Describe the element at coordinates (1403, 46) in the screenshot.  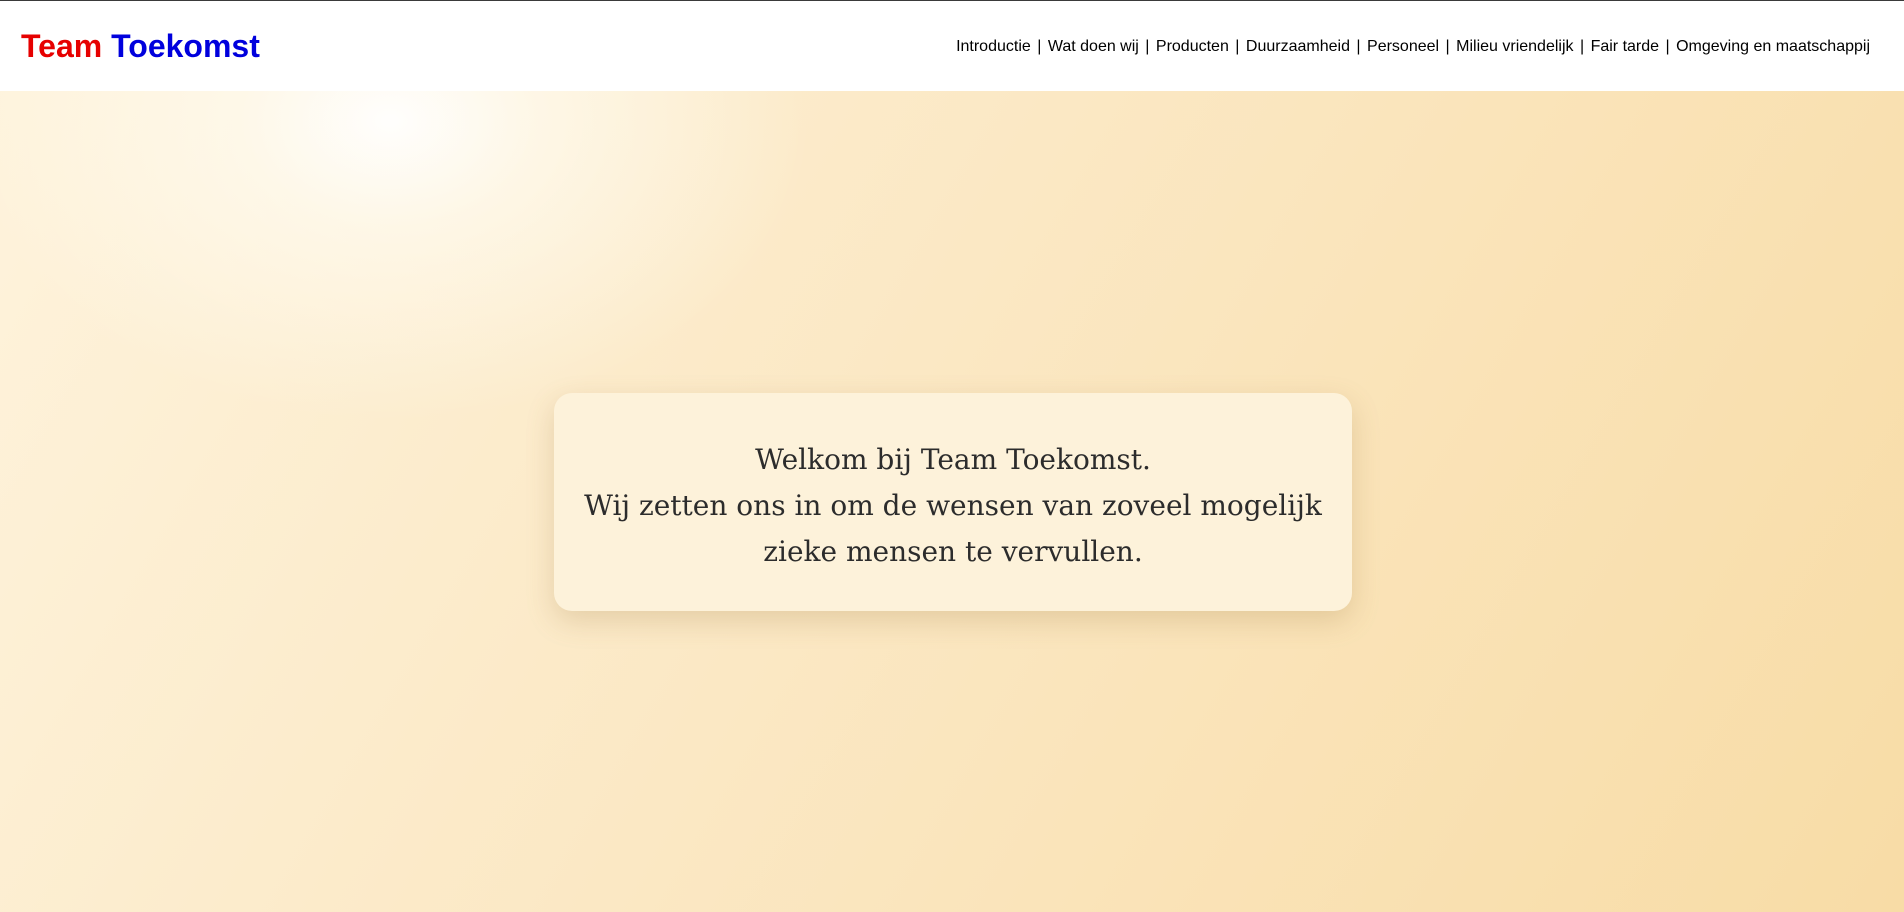
I see `nav-link-personeel: Personeel` at that location.